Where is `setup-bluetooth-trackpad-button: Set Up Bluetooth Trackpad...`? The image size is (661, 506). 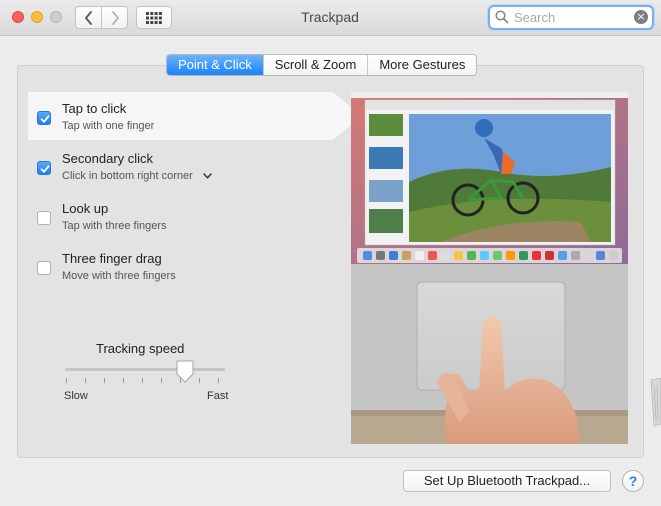 setup-bluetooth-trackpad-button: Set Up Bluetooth Trackpad... is located at coordinates (507, 481).